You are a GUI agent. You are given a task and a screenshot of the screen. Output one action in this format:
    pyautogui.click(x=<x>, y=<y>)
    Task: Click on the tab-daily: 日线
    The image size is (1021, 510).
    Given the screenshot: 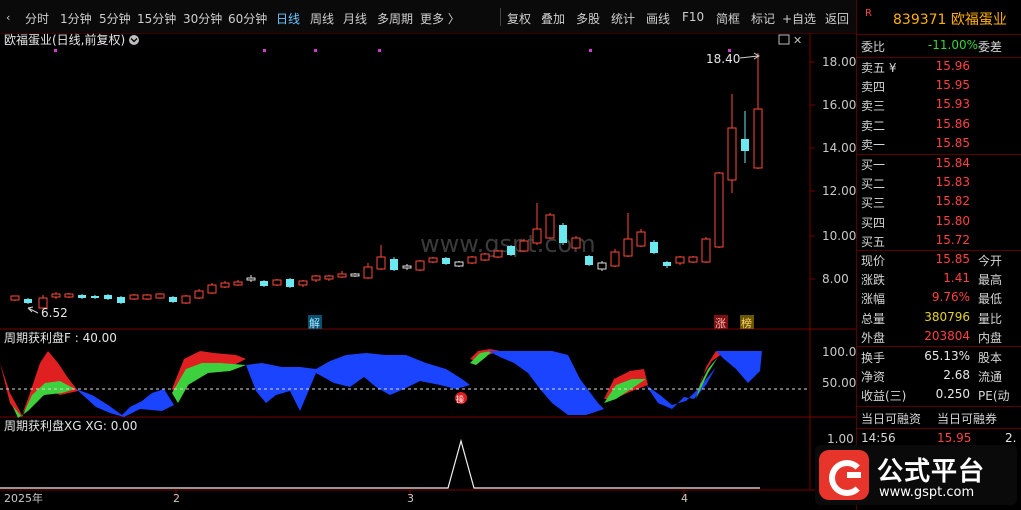 What is the action you would take?
    pyautogui.click(x=288, y=18)
    